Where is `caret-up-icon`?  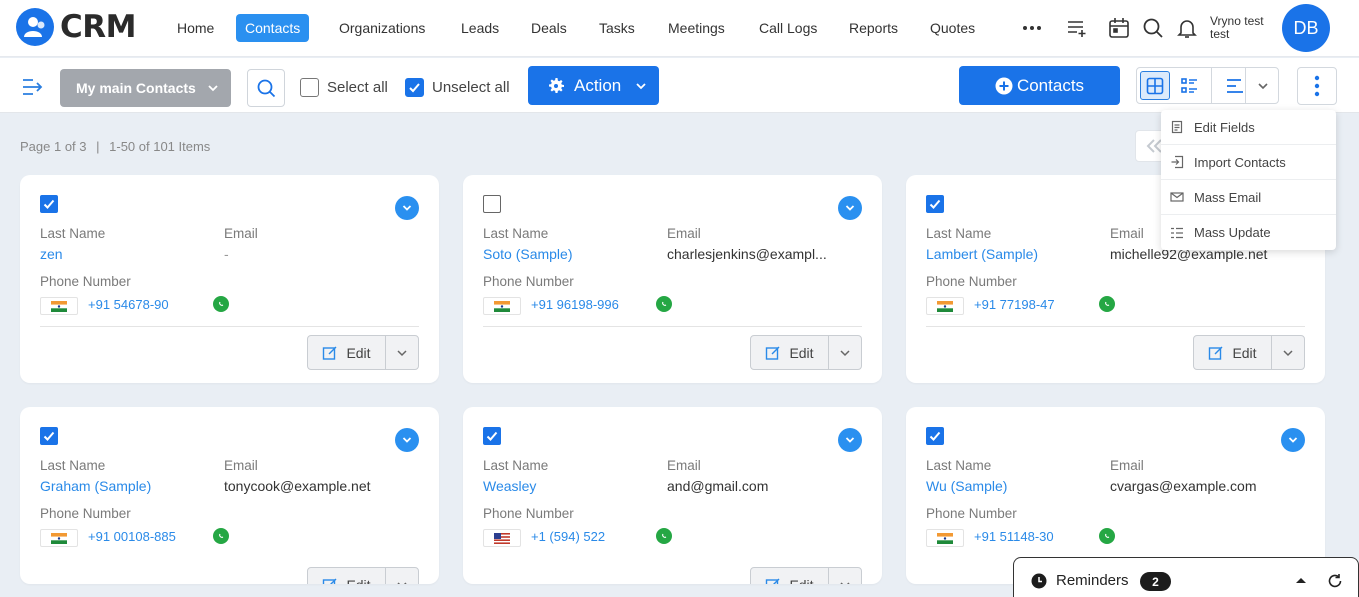 caret-up-icon is located at coordinates (1301, 581).